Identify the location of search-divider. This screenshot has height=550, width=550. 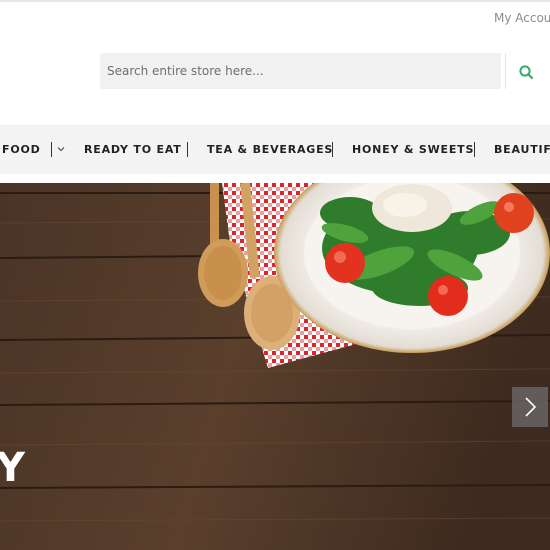
(505, 71).